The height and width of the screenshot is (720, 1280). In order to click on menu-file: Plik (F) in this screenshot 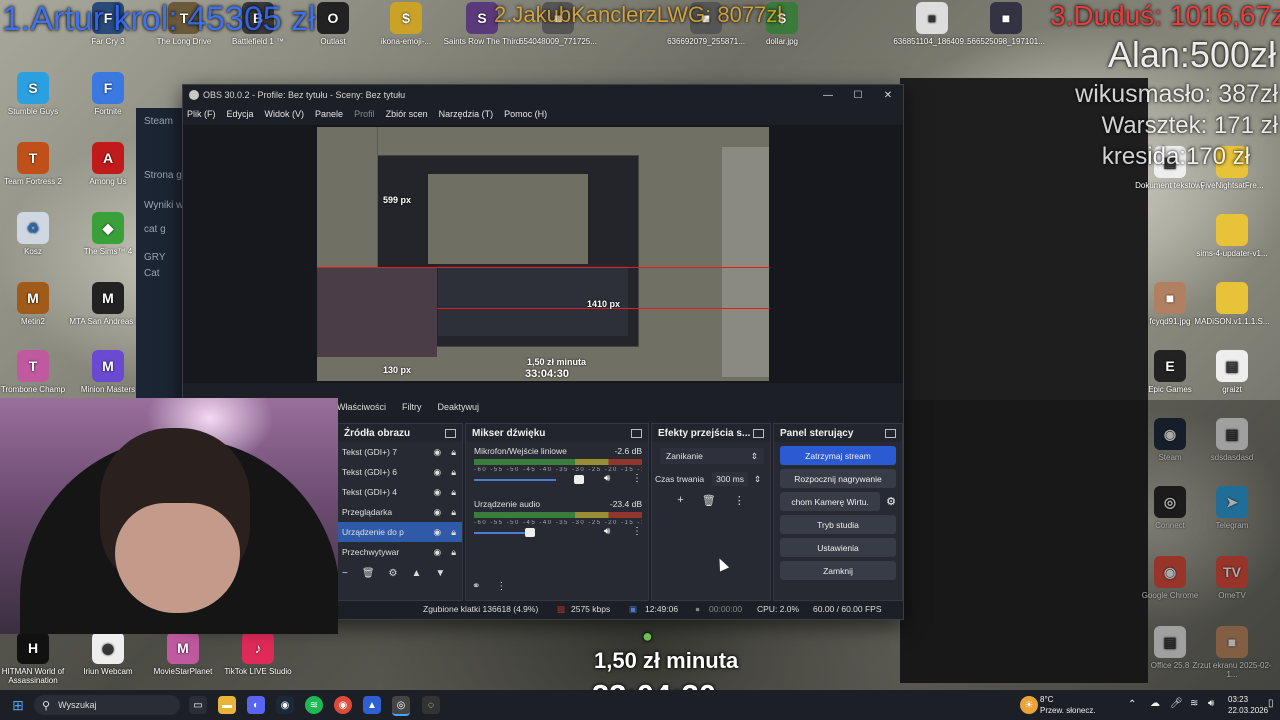, I will do `click(201, 114)`.